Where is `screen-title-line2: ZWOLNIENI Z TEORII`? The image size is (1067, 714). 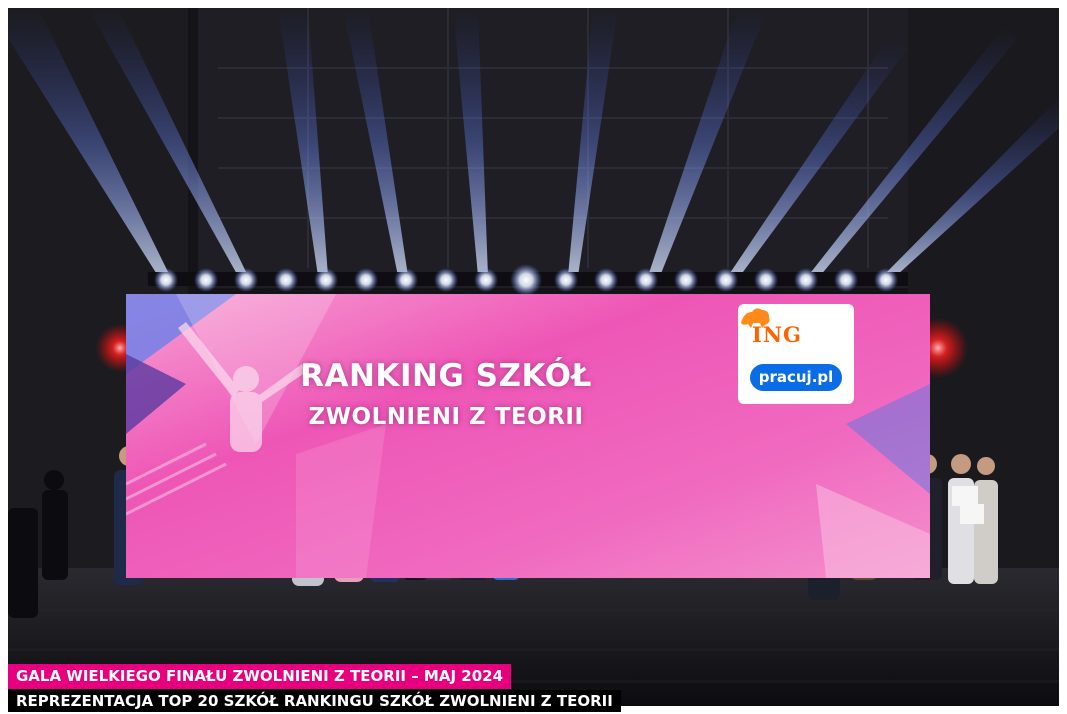 screen-title-line2: ZWOLNIENI Z TEORII is located at coordinates (446, 417).